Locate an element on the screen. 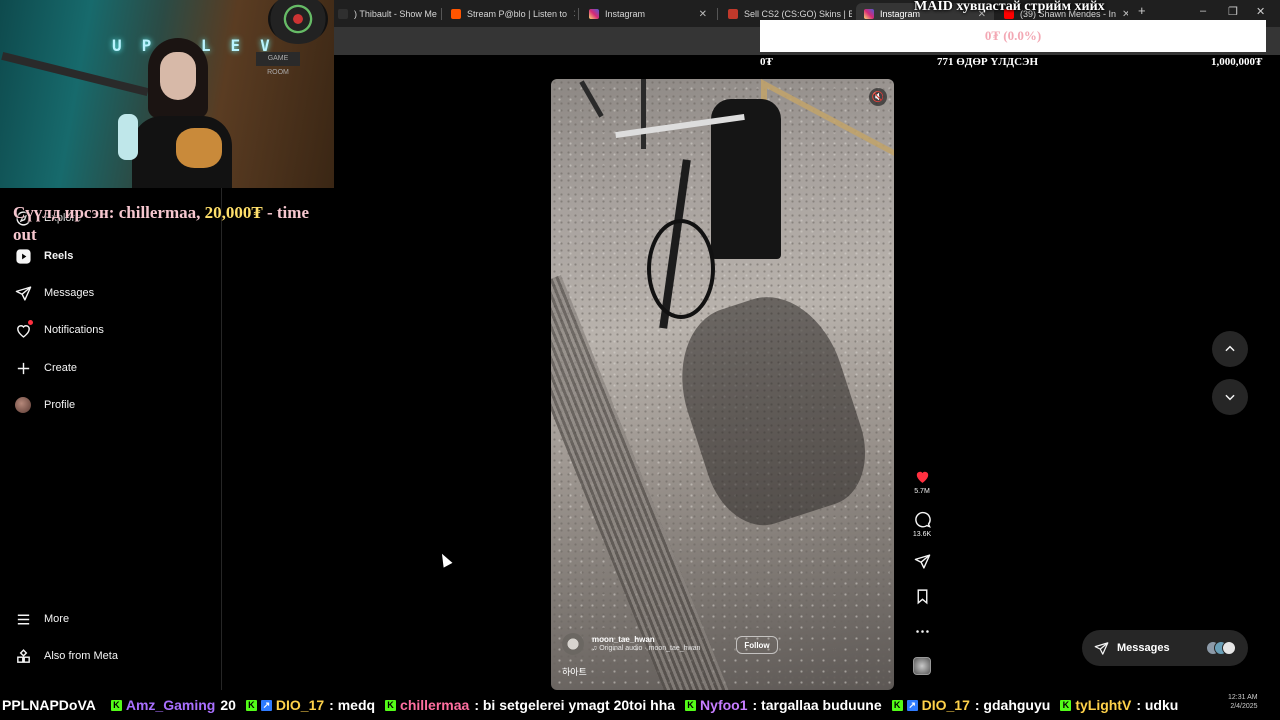 This screenshot has height=720, width=1280. maximize-button: ❐ is located at coordinates (1233, 11).